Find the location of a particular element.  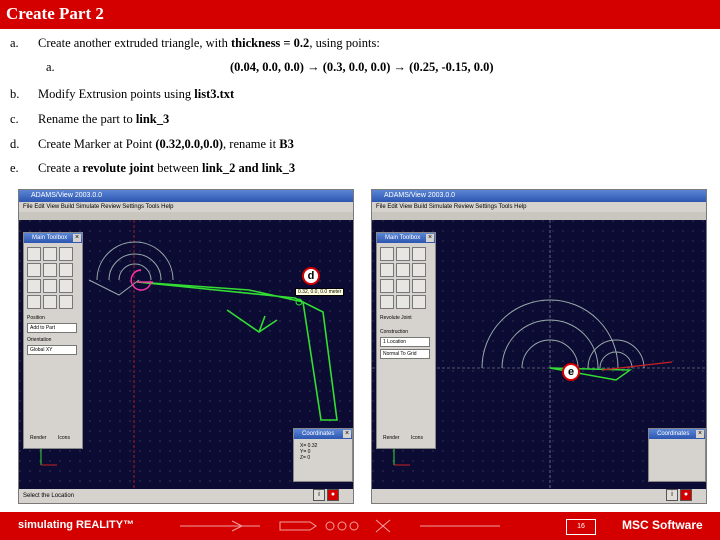

step-bold-2: link_2 and link_3 is located at coordinates (248, 168).